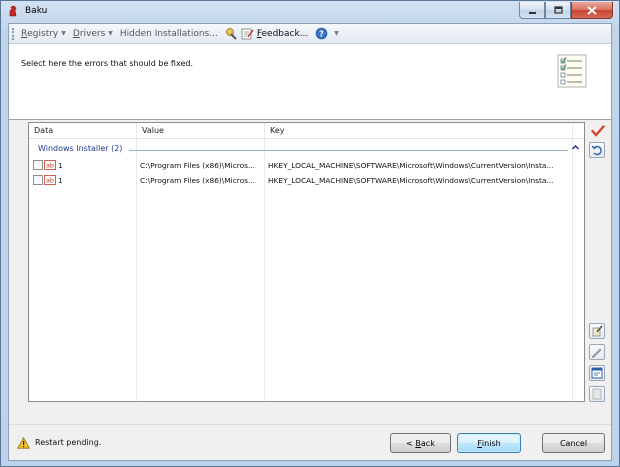 This screenshot has width=620, height=467. I want to click on menu-registry-label: egistry, so click(43, 33).